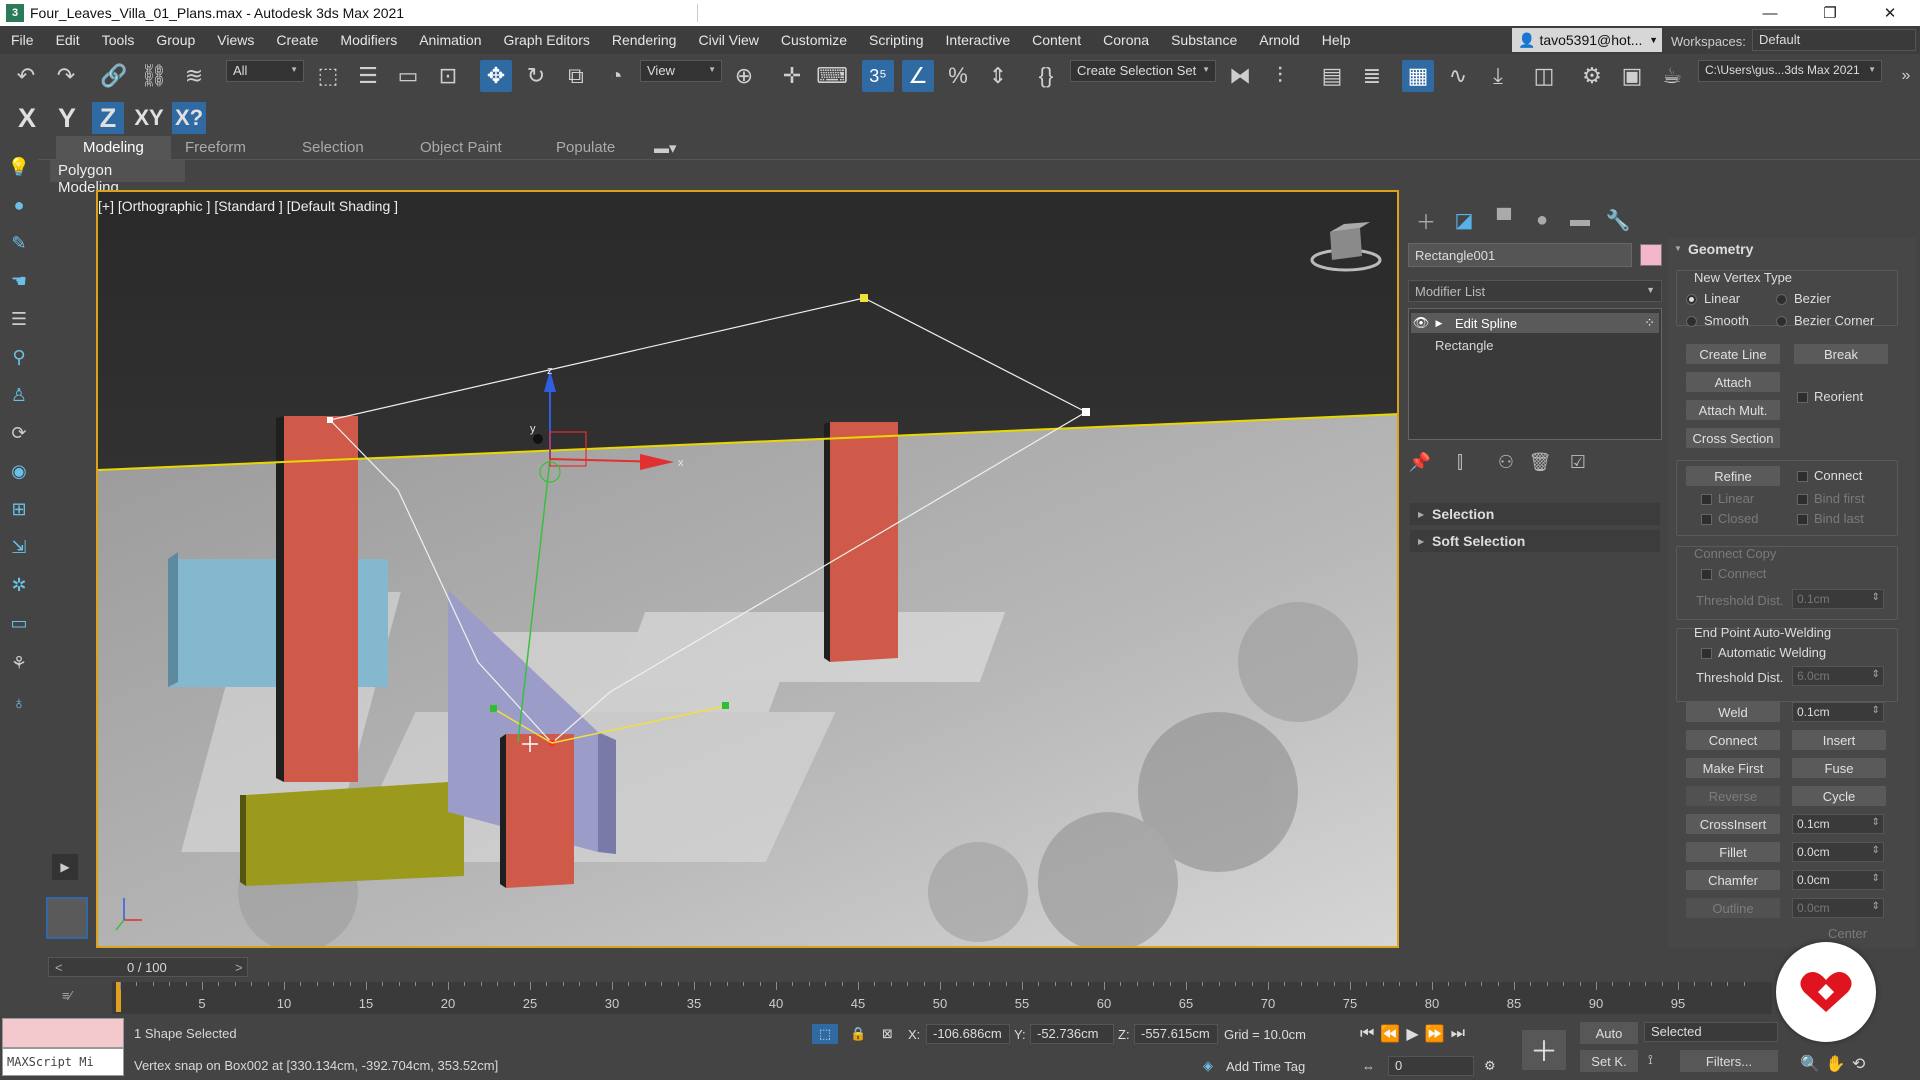 The width and height of the screenshot is (1920, 1080). Describe the element at coordinates (814, 40) in the screenshot. I see `menu-customize: Customize` at that location.